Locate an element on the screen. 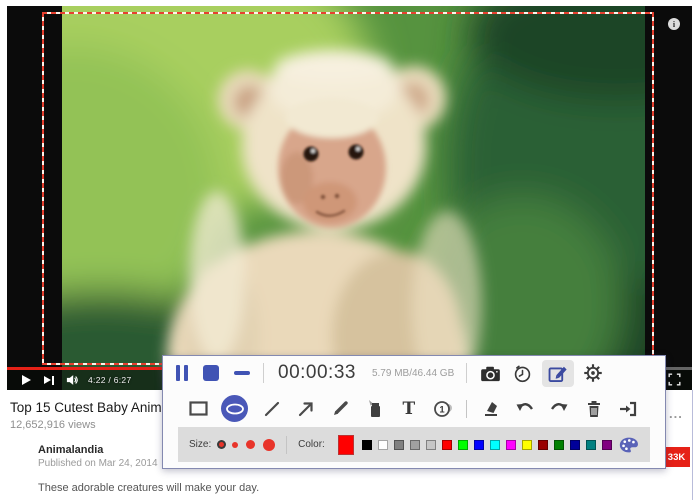  exit-edit-button is located at coordinates (628, 409).